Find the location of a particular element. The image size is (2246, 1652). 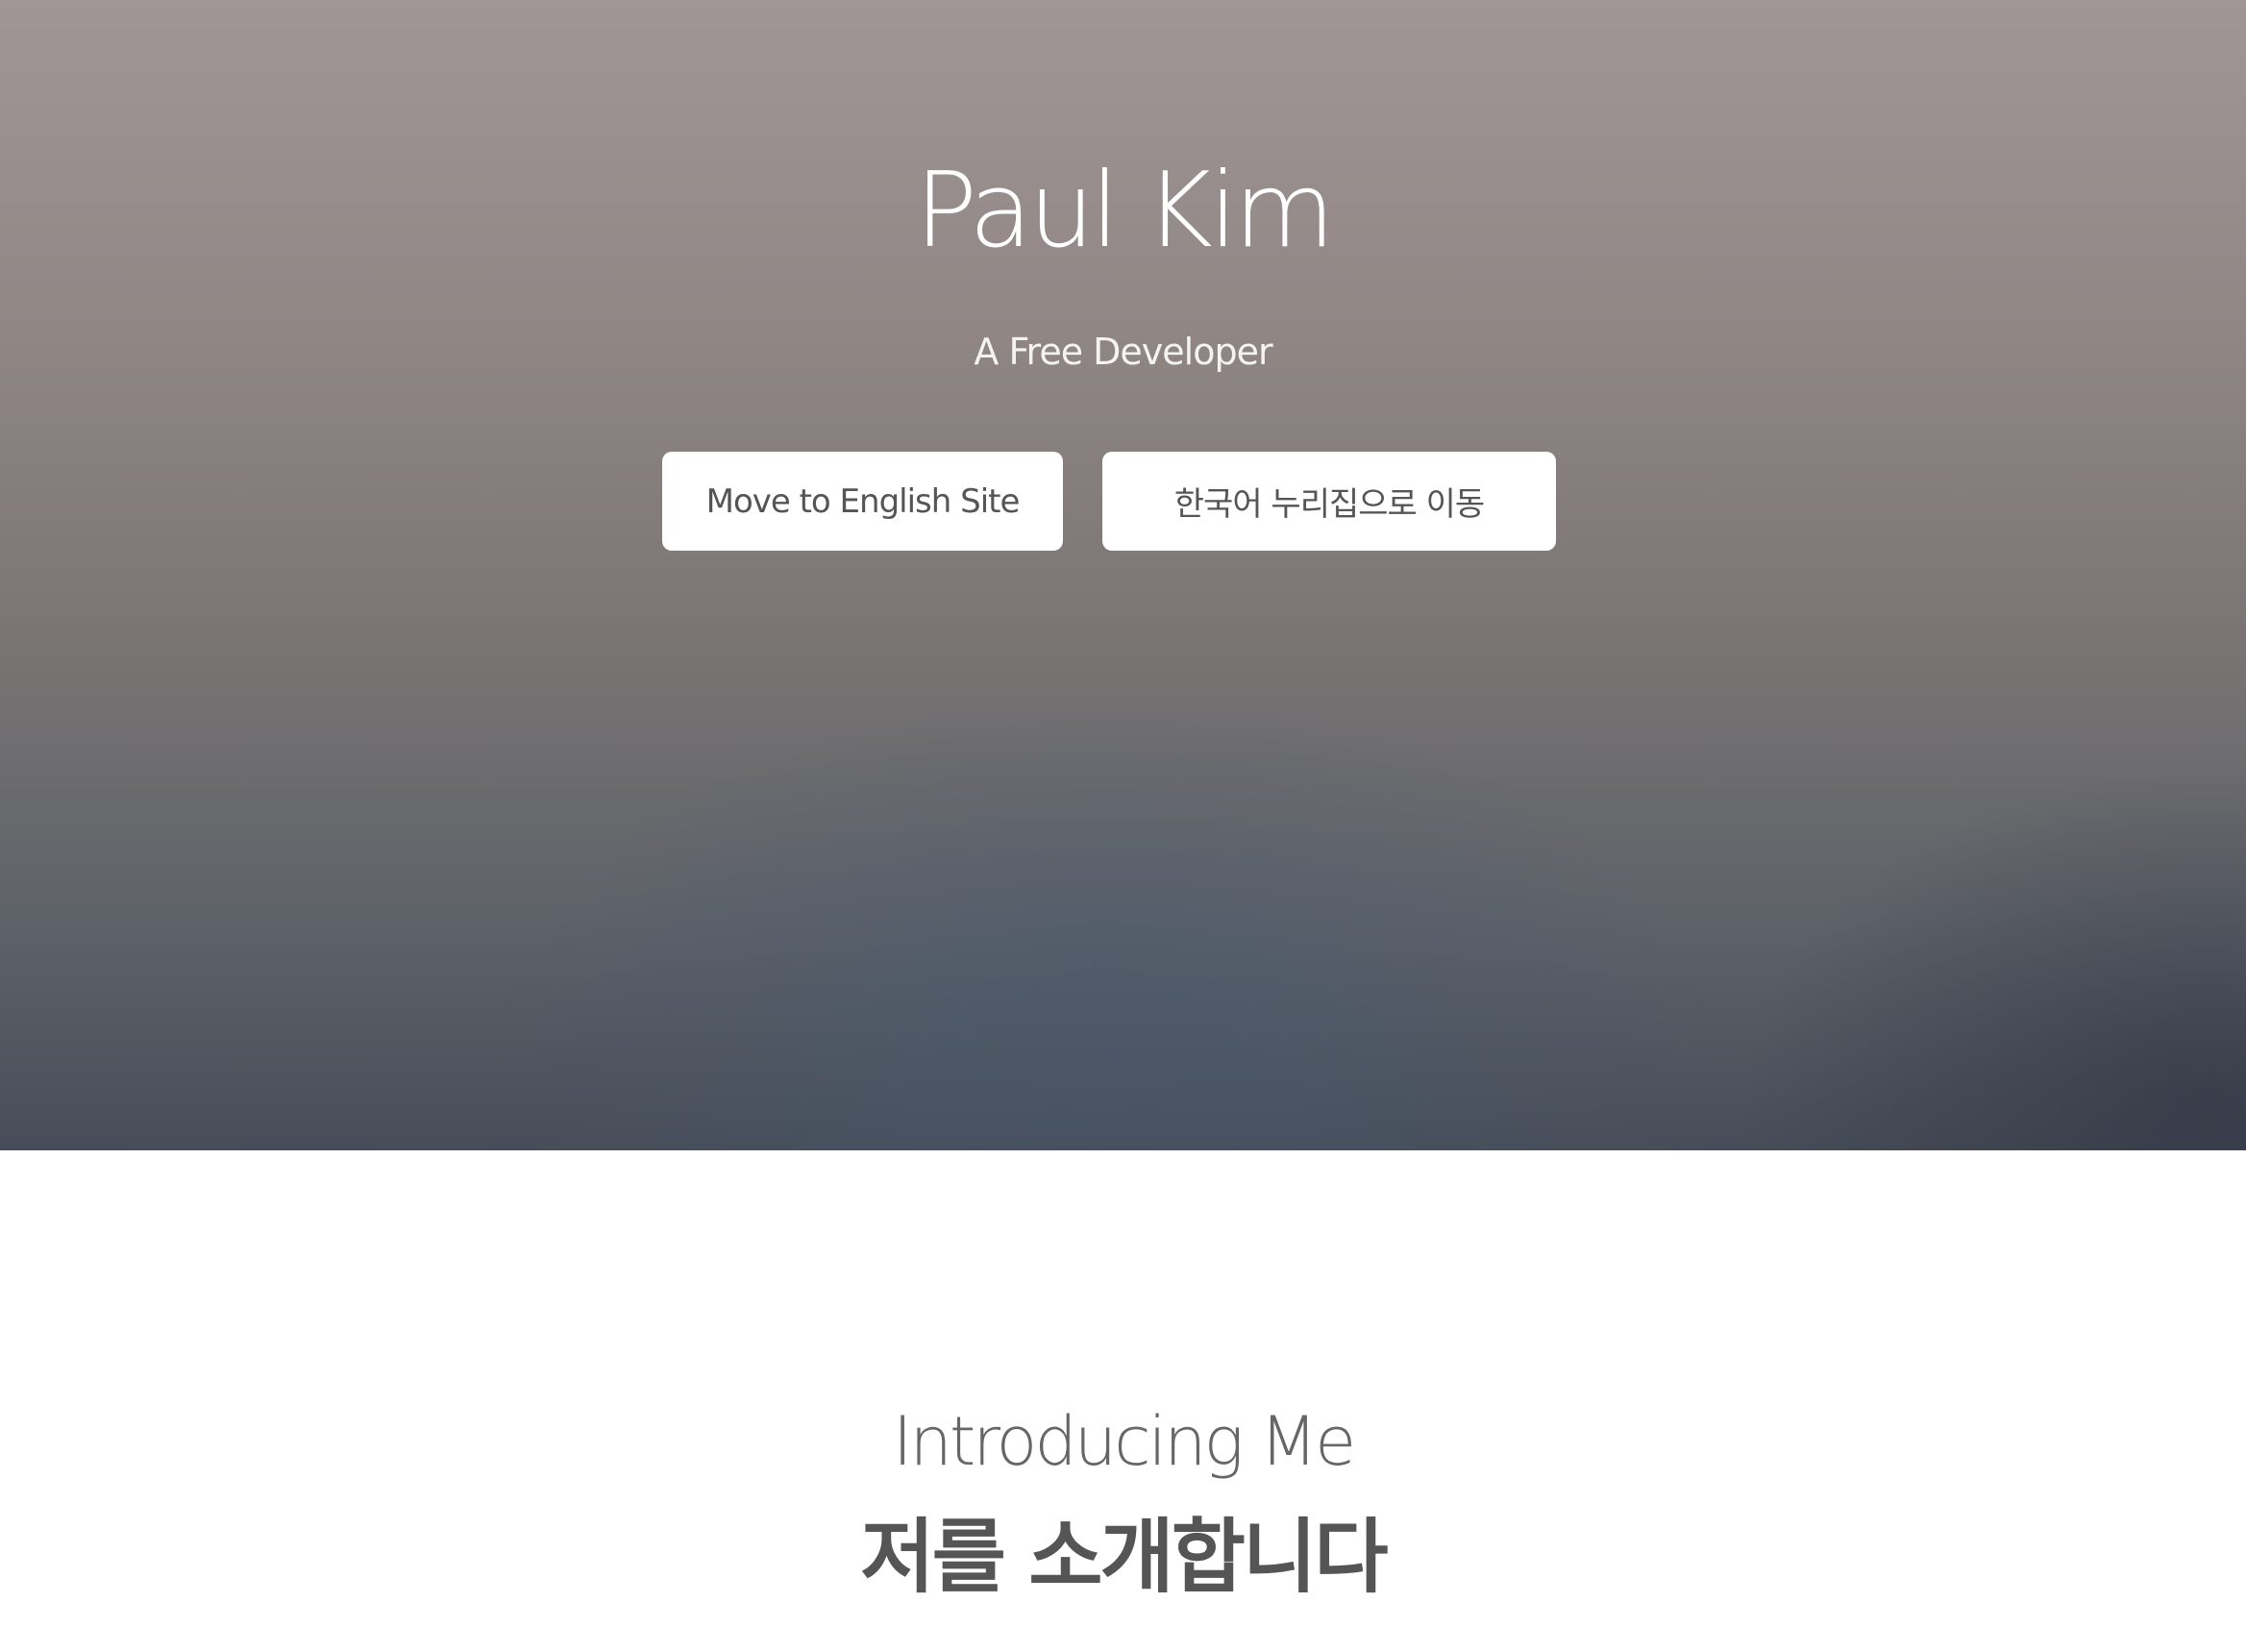

hero-subtitle: A Free Developer is located at coordinates (1123, 352).